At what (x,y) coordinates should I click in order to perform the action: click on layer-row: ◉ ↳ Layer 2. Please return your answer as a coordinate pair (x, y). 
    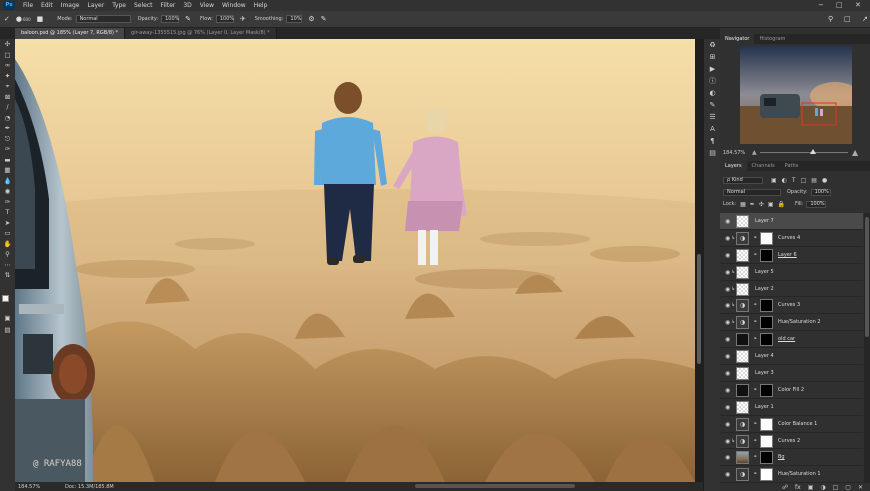
    Looking at the image, I should click on (791, 289).